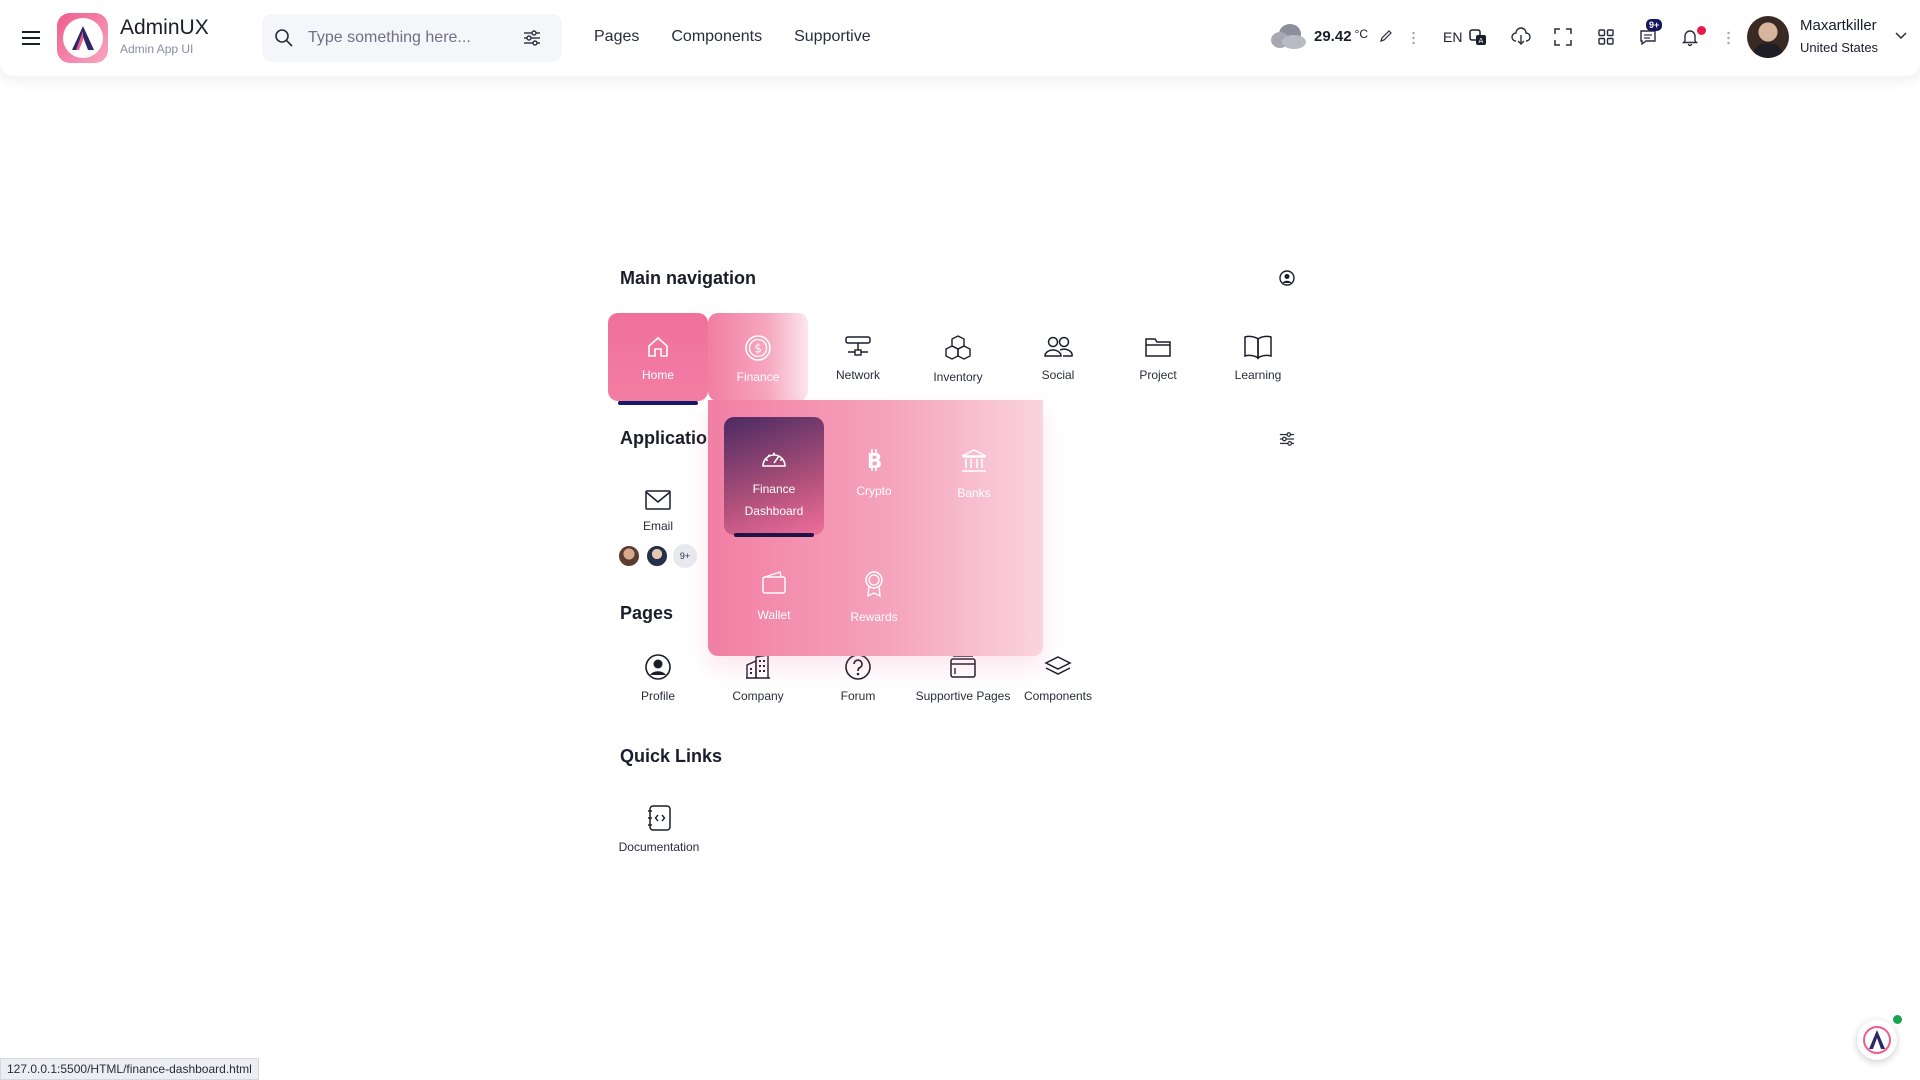  Describe the element at coordinates (1901, 36) in the screenshot. I see `chevron-down-icon` at that location.